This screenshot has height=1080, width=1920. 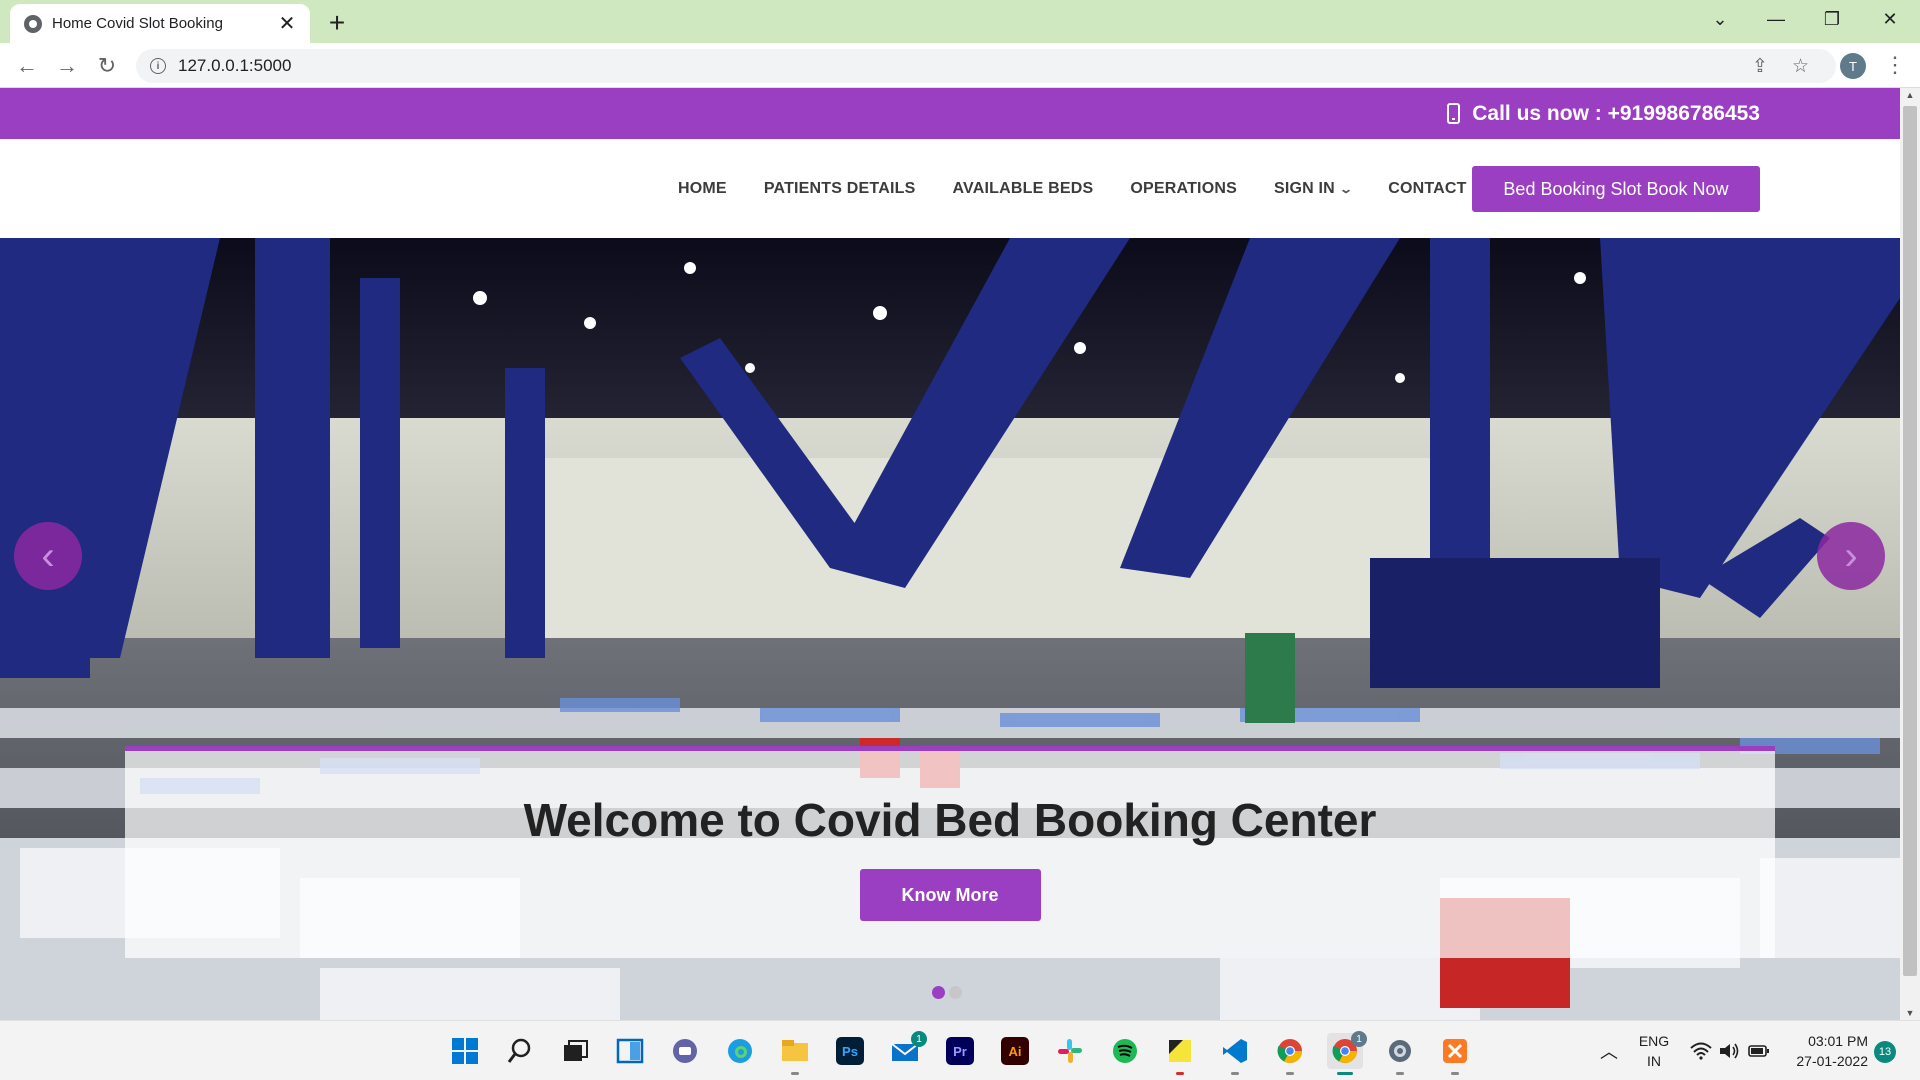 What do you see at coordinates (740, 1051) in the screenshot?
I see `edge-icon` at bounding box center [740, 1051].